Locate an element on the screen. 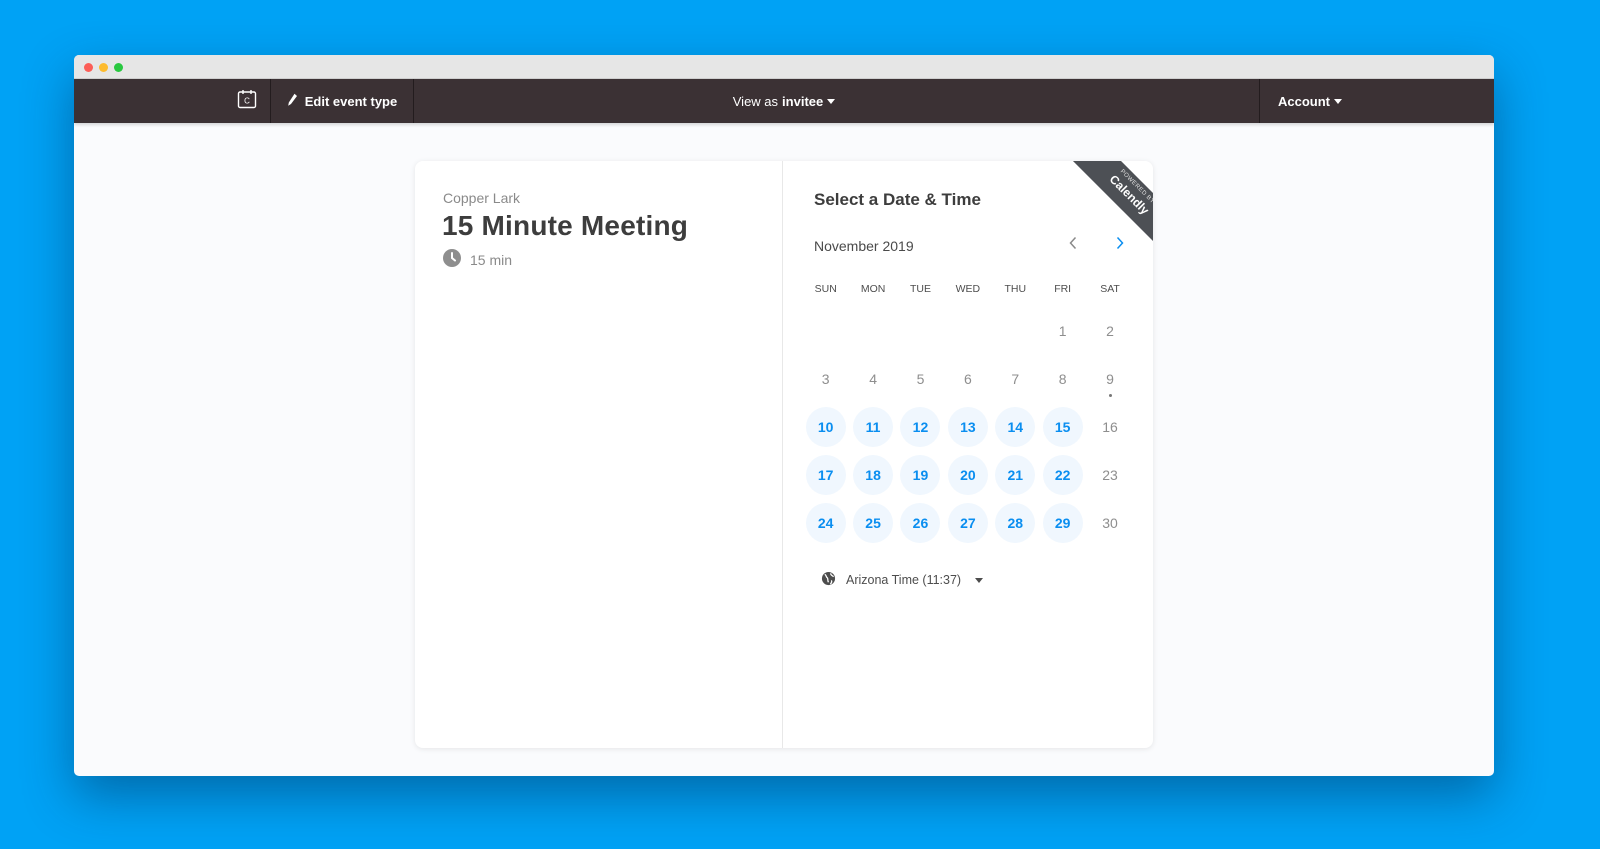  calendar-day-available: 27 is located at coordinates (967, 523).